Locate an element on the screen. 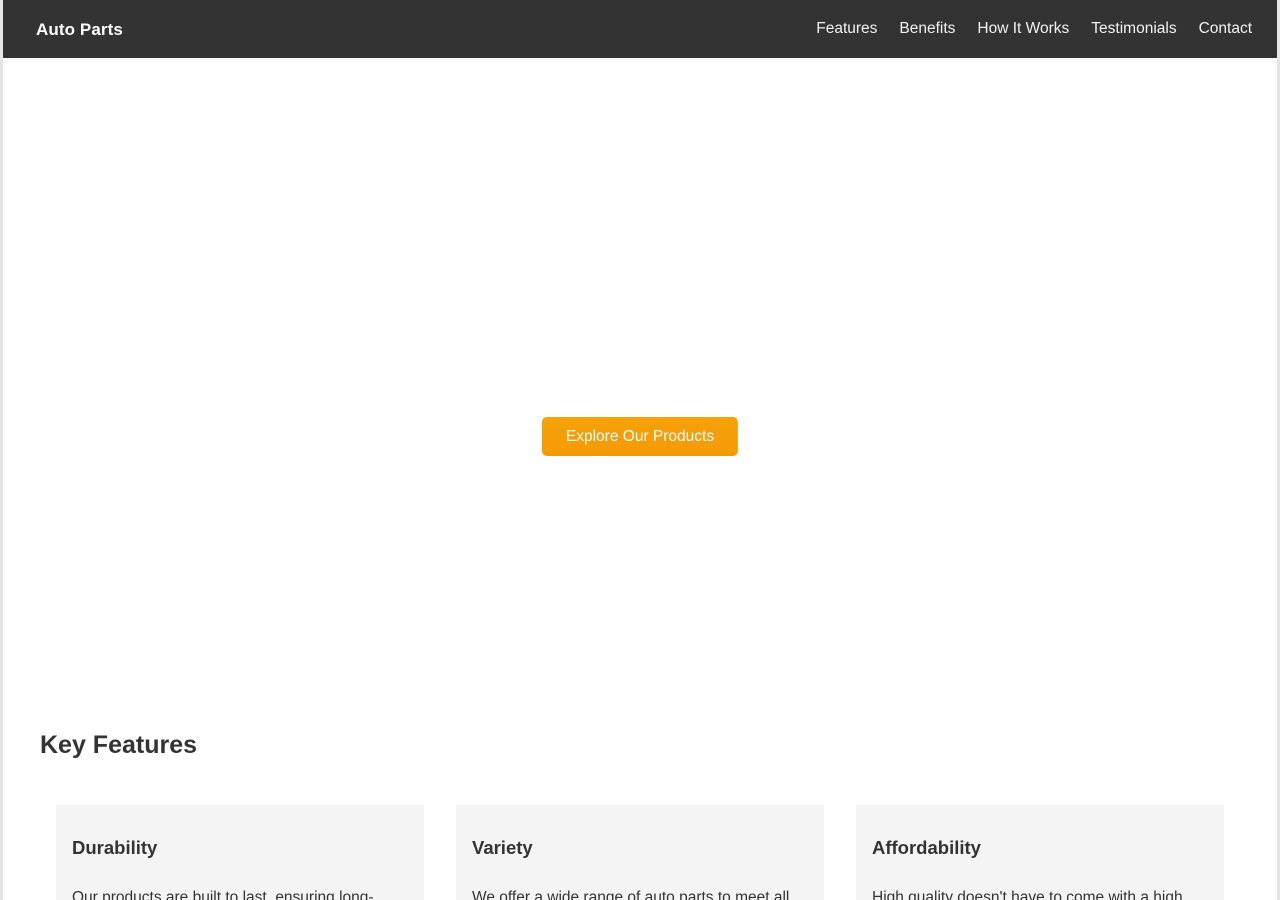 This screenshot has width=1280, height=900. feature-card-title: Variety is located at coordinates (502, 847).